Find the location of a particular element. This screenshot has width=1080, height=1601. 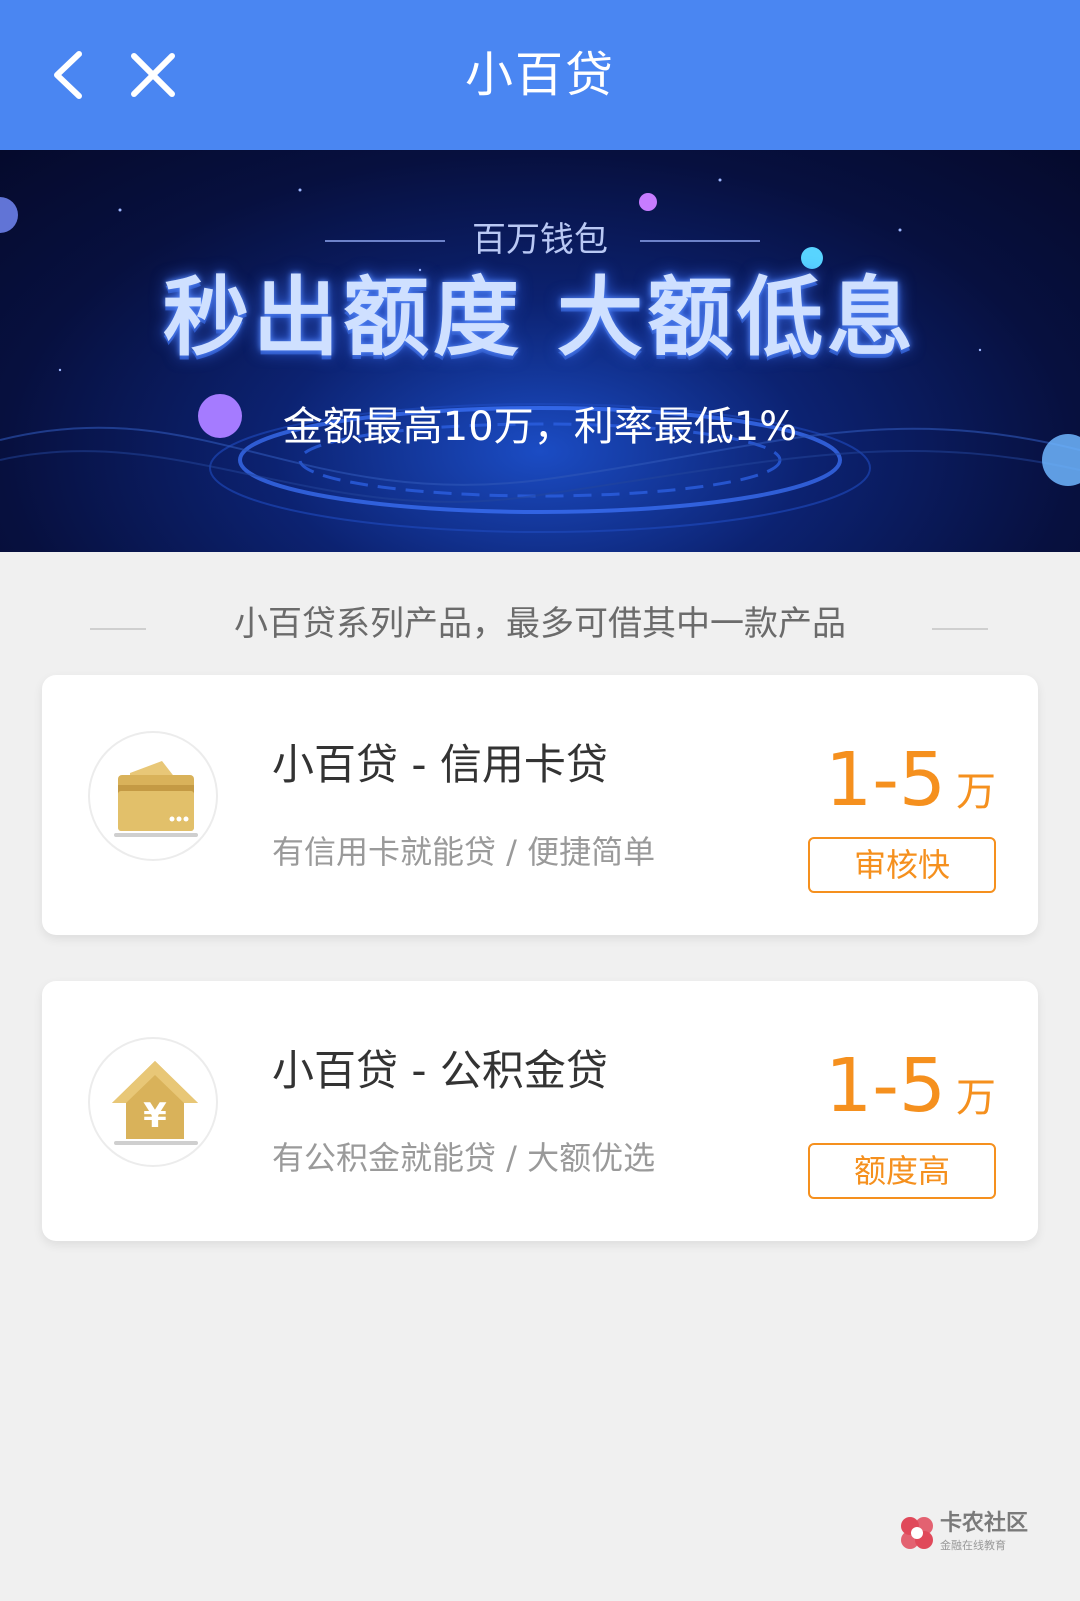

product-icon-wrapper is located at coordinates (153, 796).